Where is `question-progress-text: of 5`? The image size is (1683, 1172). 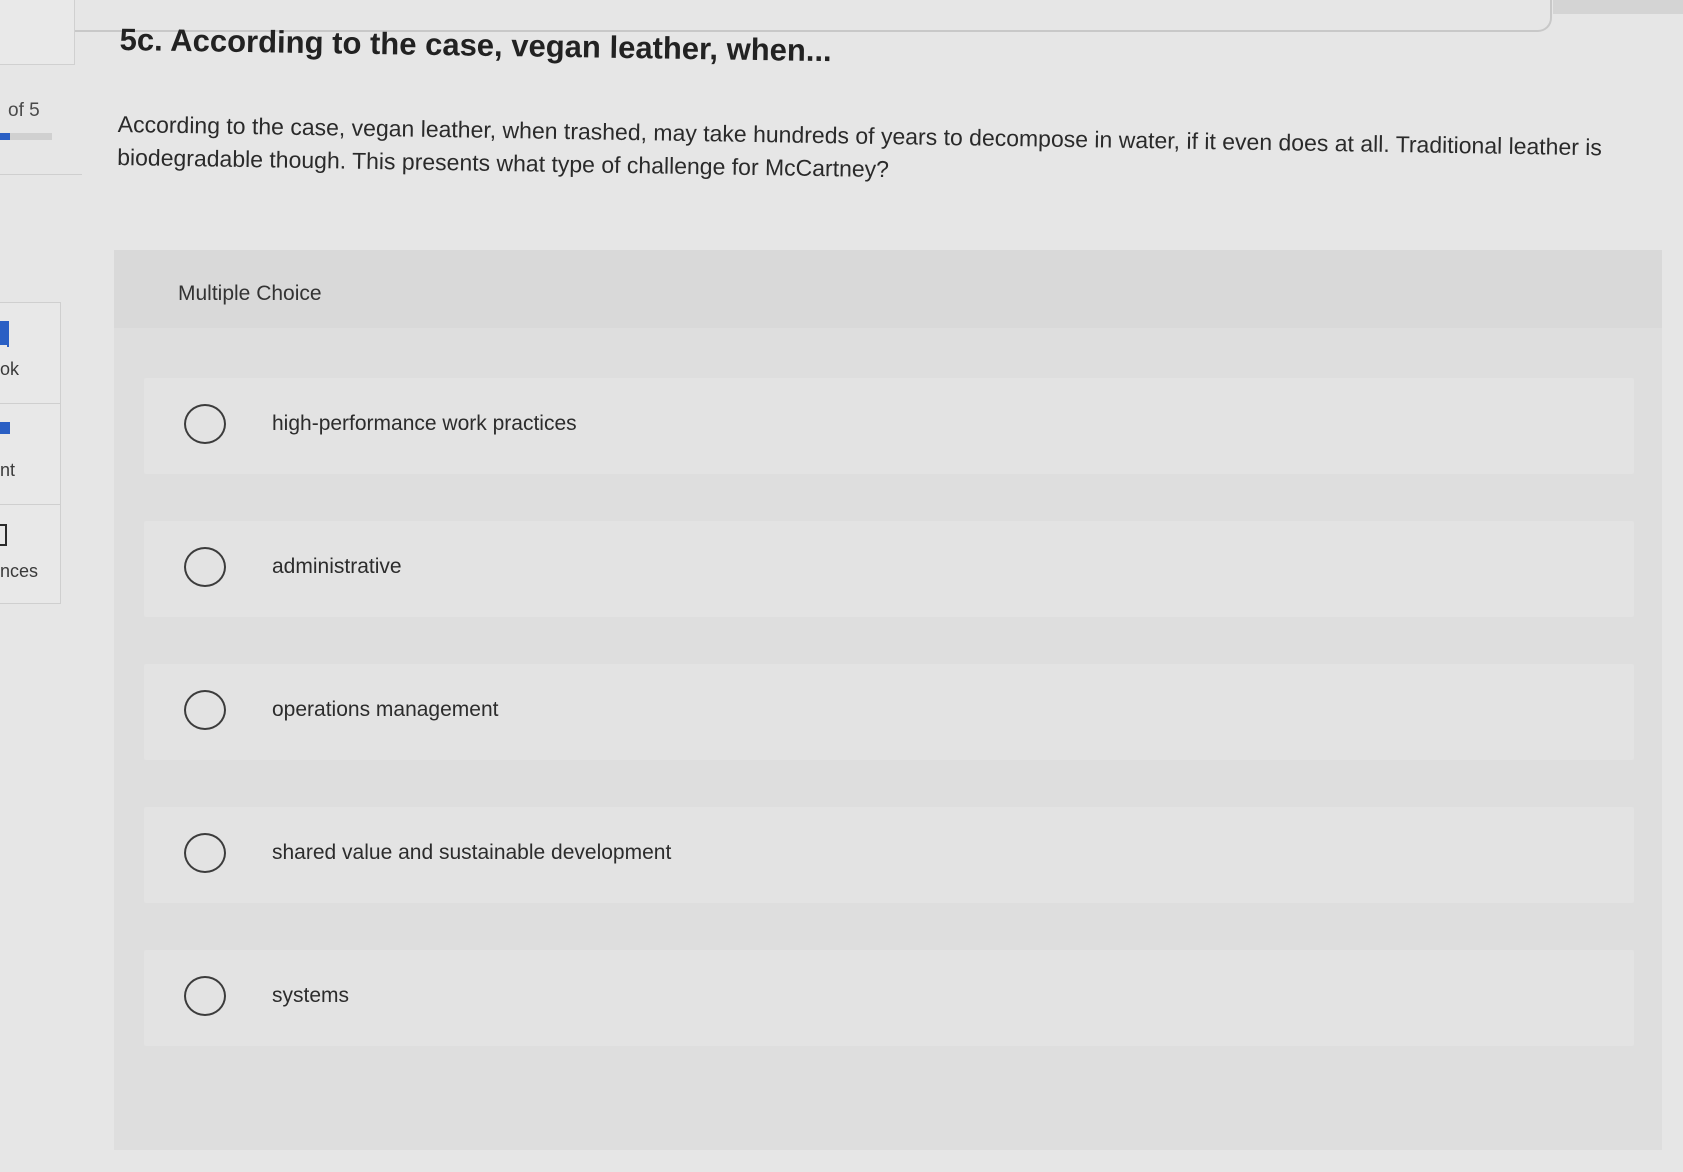 question-progress-text: of 5 is located at coordinates (24, 110).